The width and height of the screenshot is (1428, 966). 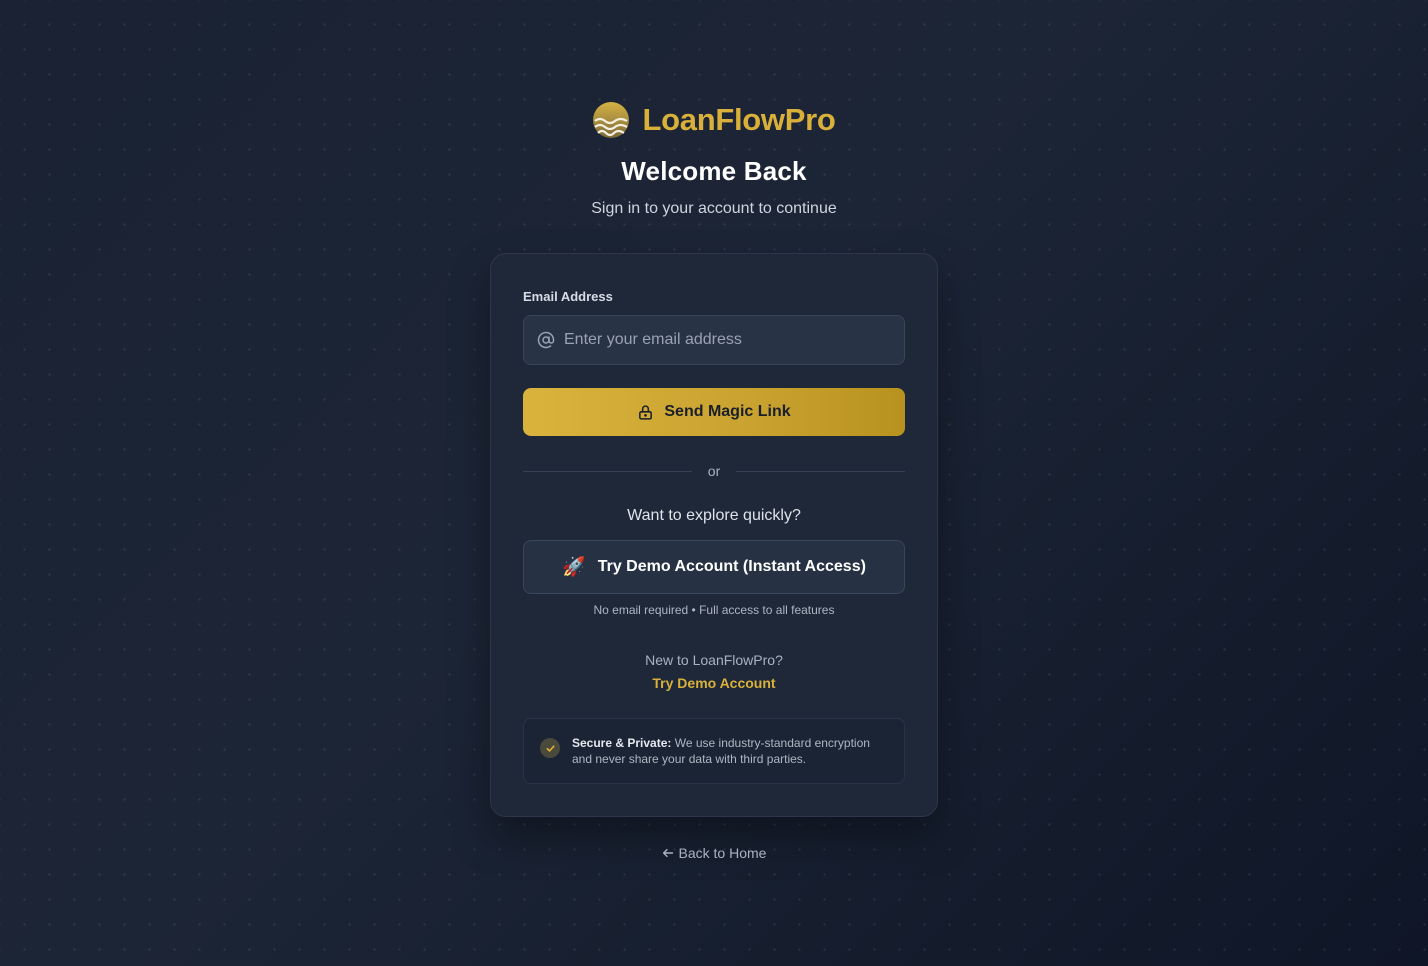 What do you see at coordinates (722, 853) in the screenshot?
I see `back-to-home-label: Back to Home` at bounding box center [722, 853].